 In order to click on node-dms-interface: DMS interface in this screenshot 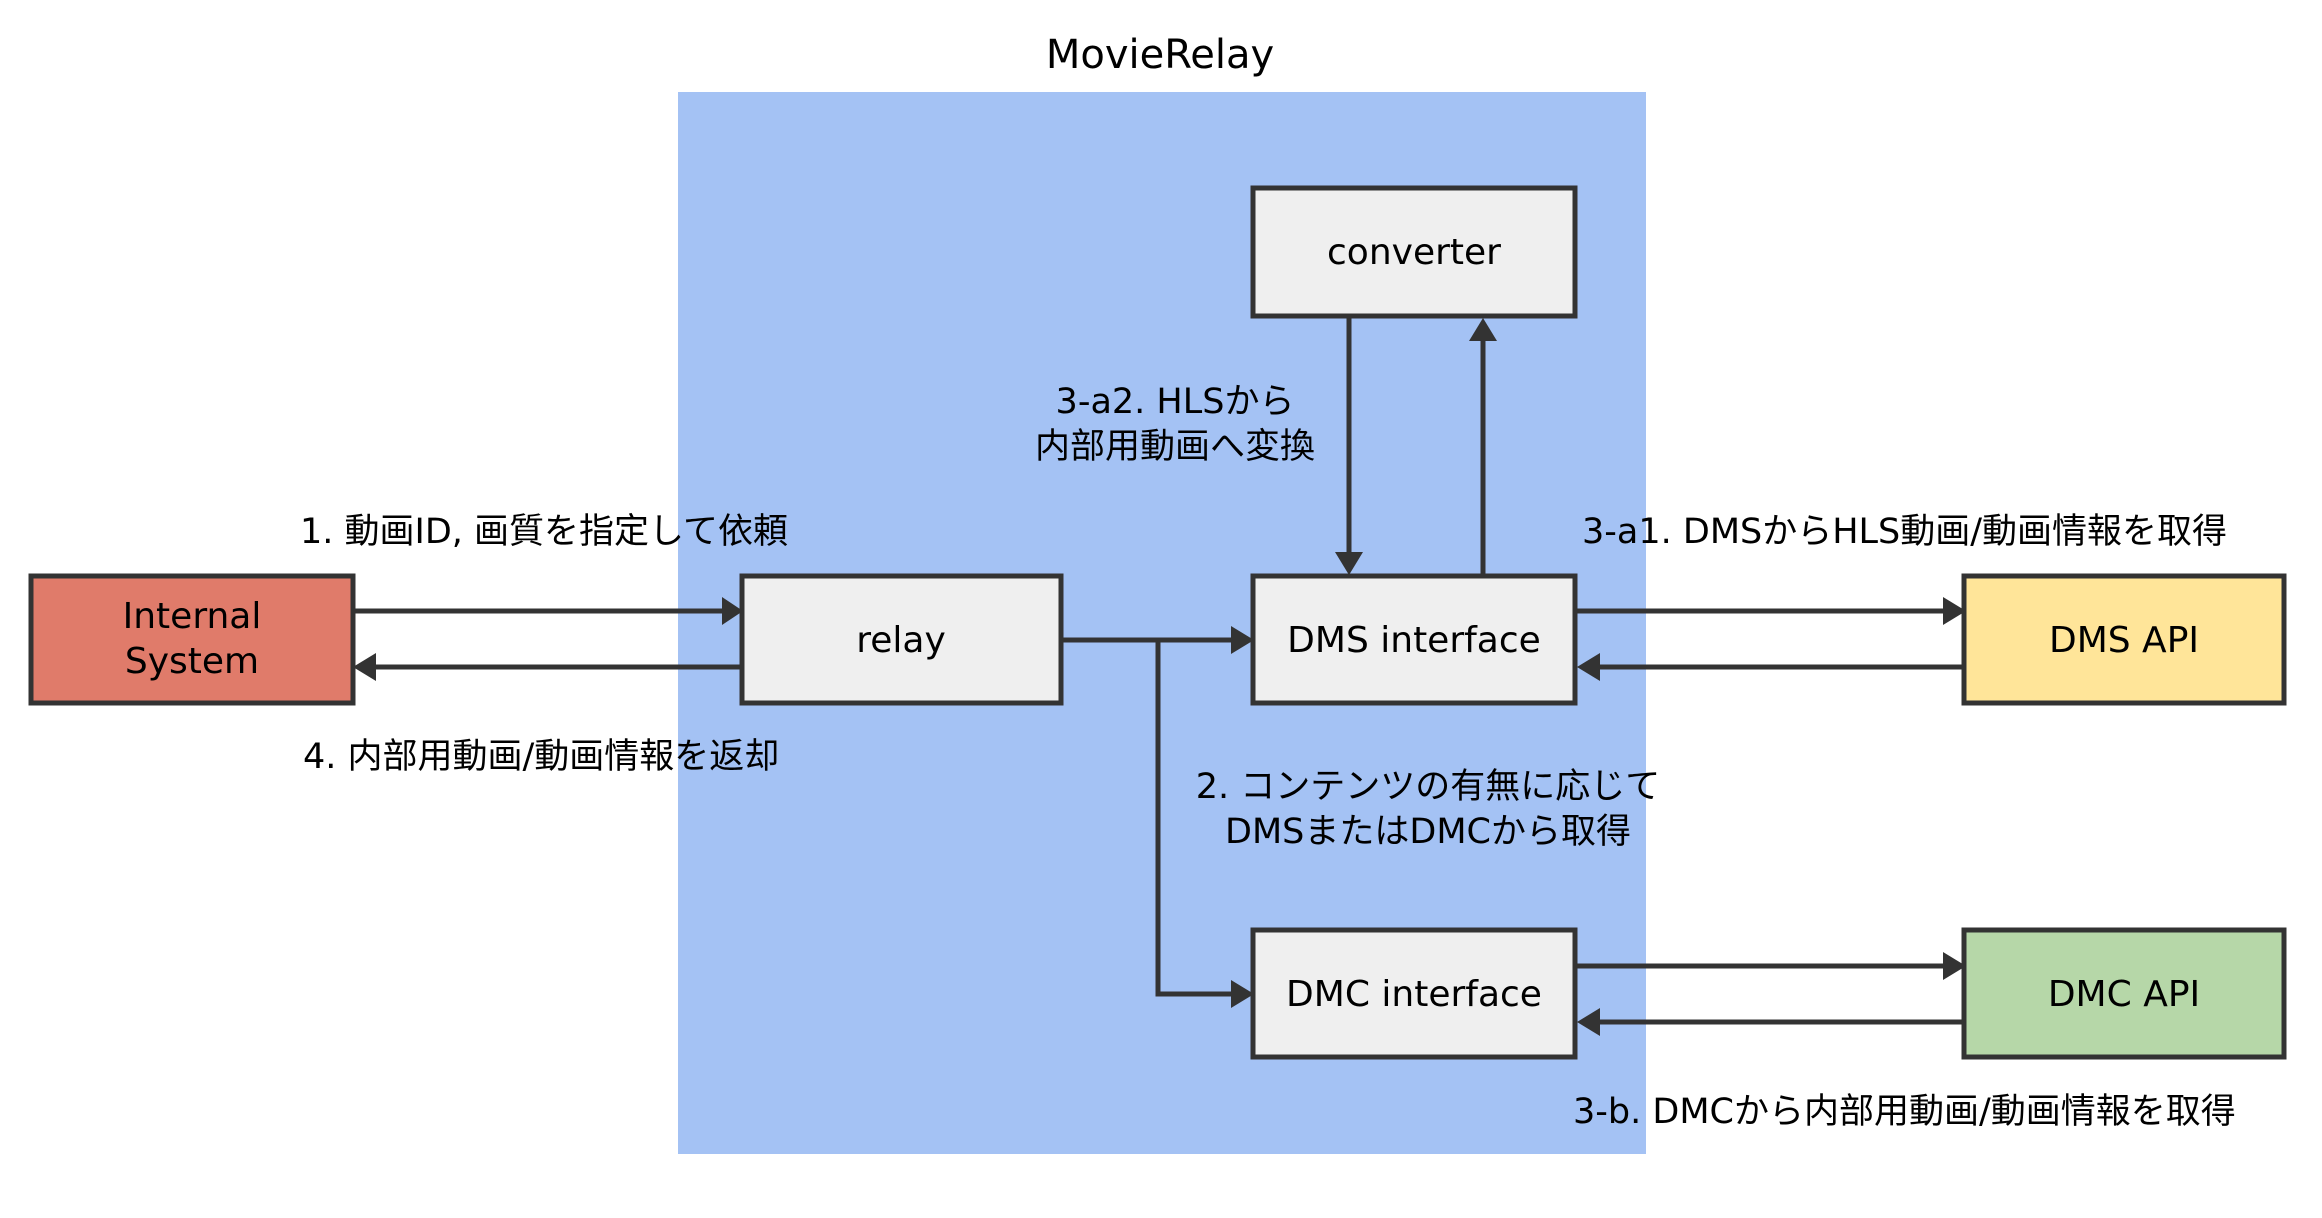, I will do `click(1414, 639)`.